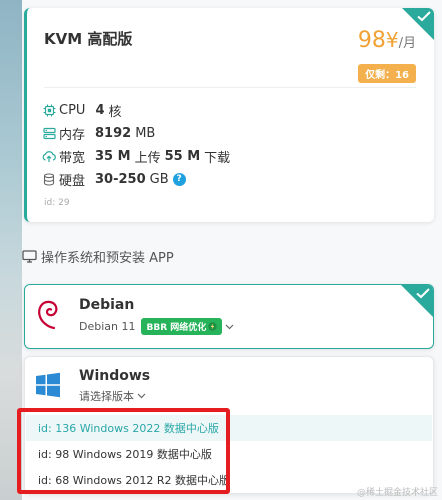  Describe the element at coordinates (49, 179) in the screenshot. I see `disk-icon` at that location.